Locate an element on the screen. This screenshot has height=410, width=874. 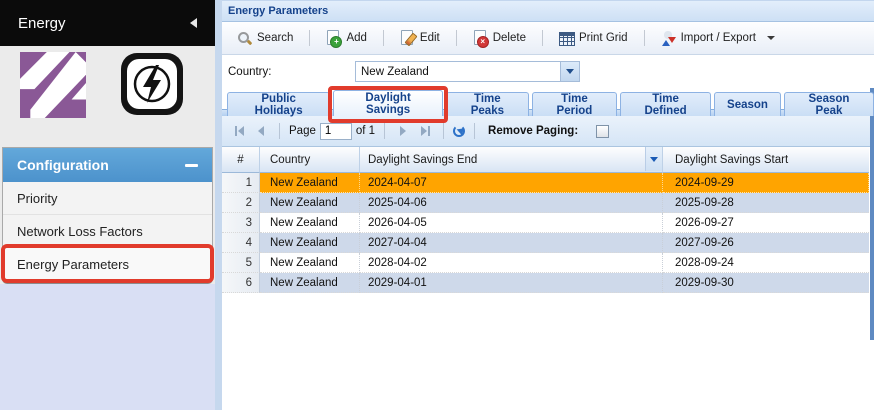
country-filter-row: Country: New Zealand is located at coordinates (548, 71).